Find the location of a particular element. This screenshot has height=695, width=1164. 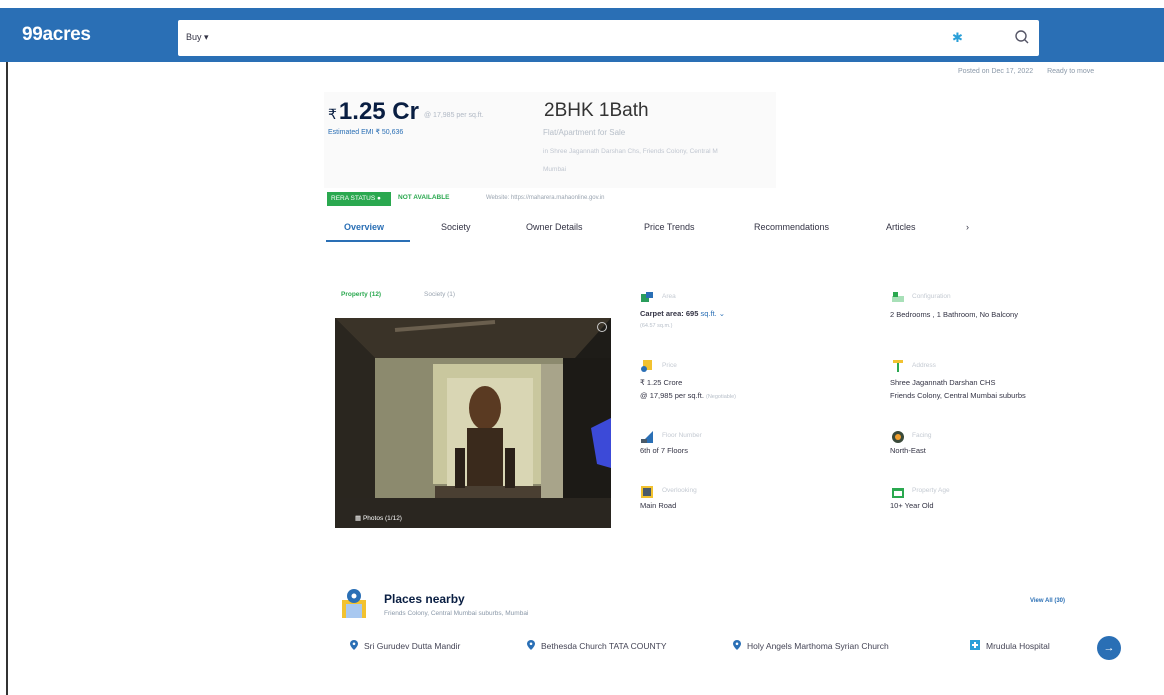

rupee-symbol: ₹ is located at coordinates (332, 114).